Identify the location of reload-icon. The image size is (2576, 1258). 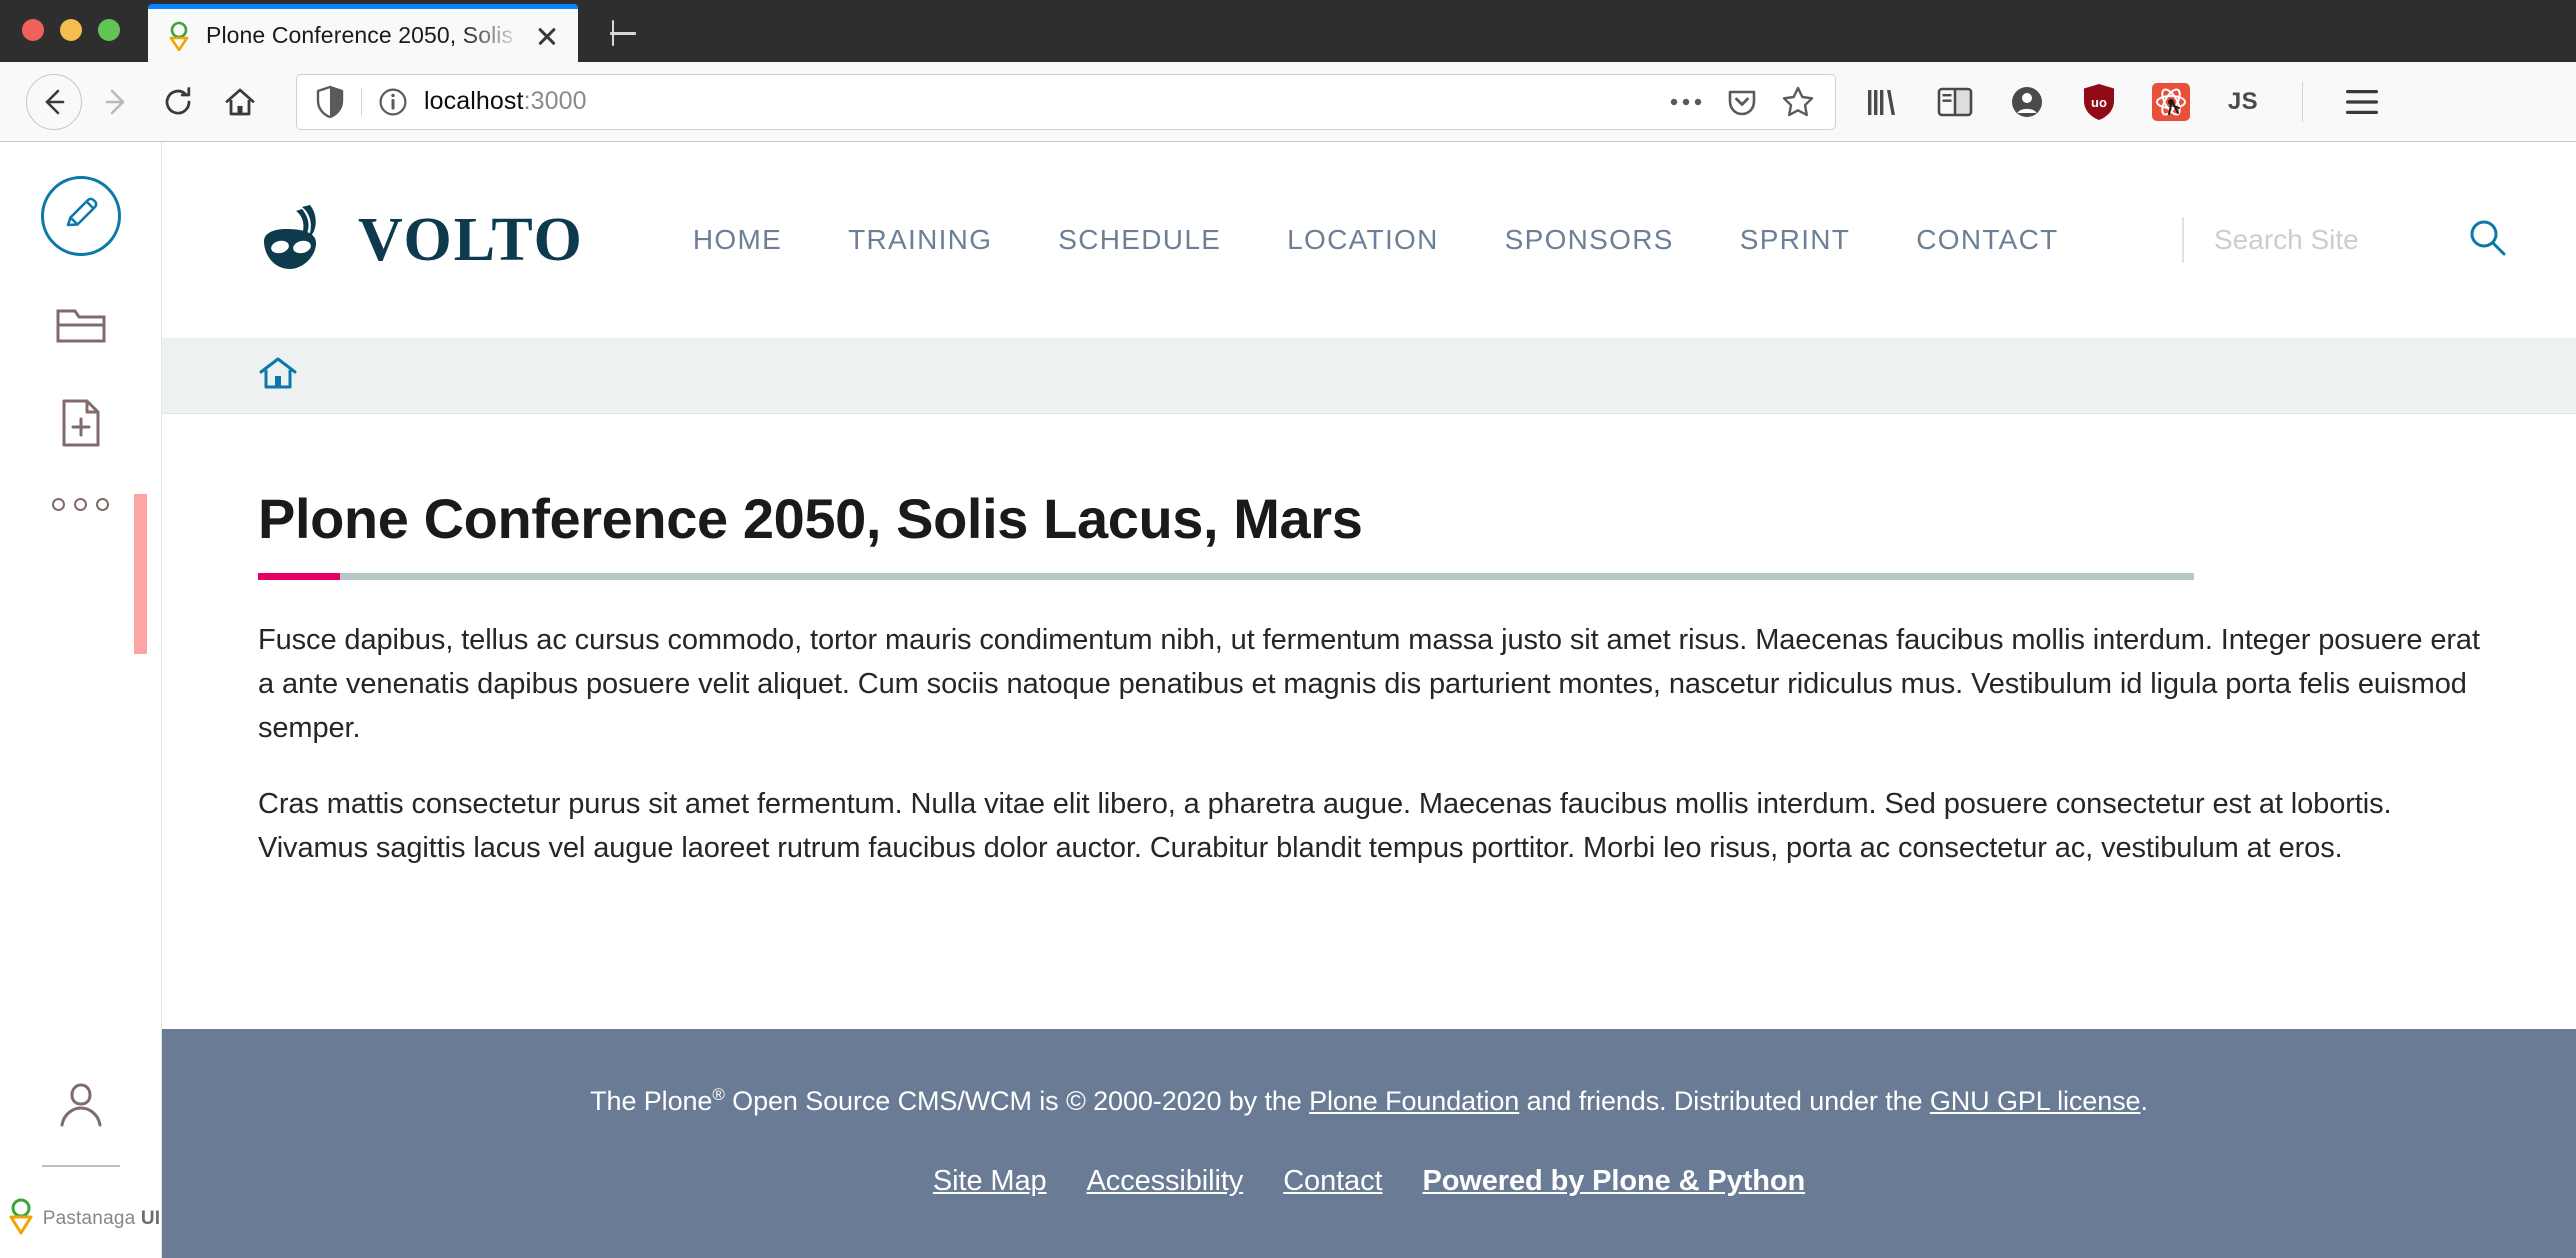
(178, 100).